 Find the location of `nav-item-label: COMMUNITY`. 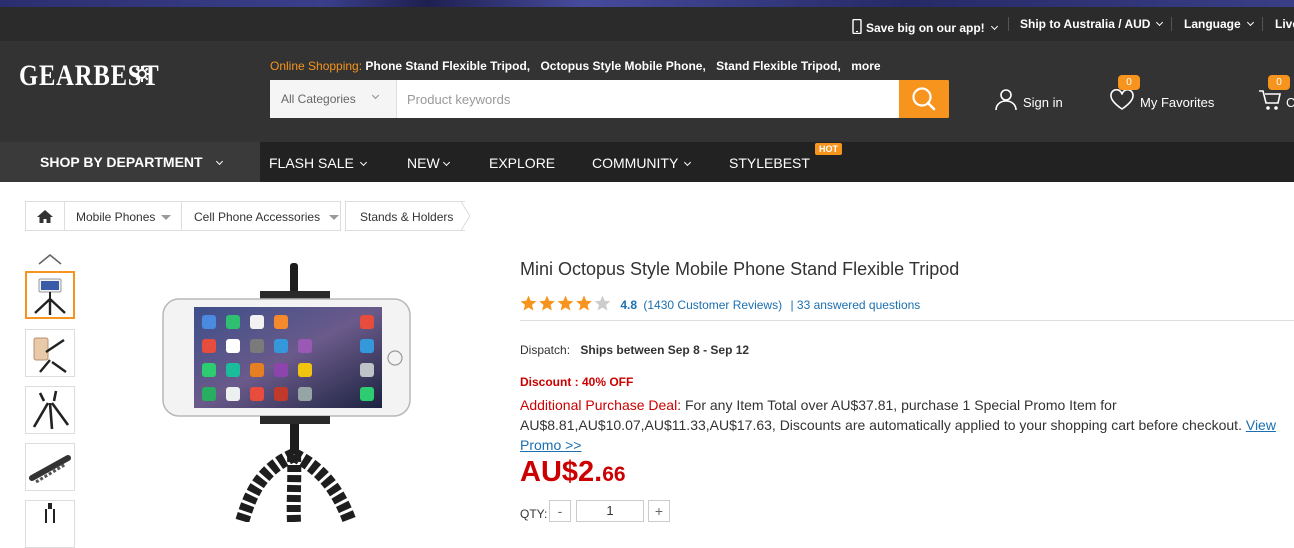

nav-item-label: COMMUNITY is located at coordinates (635, 163).